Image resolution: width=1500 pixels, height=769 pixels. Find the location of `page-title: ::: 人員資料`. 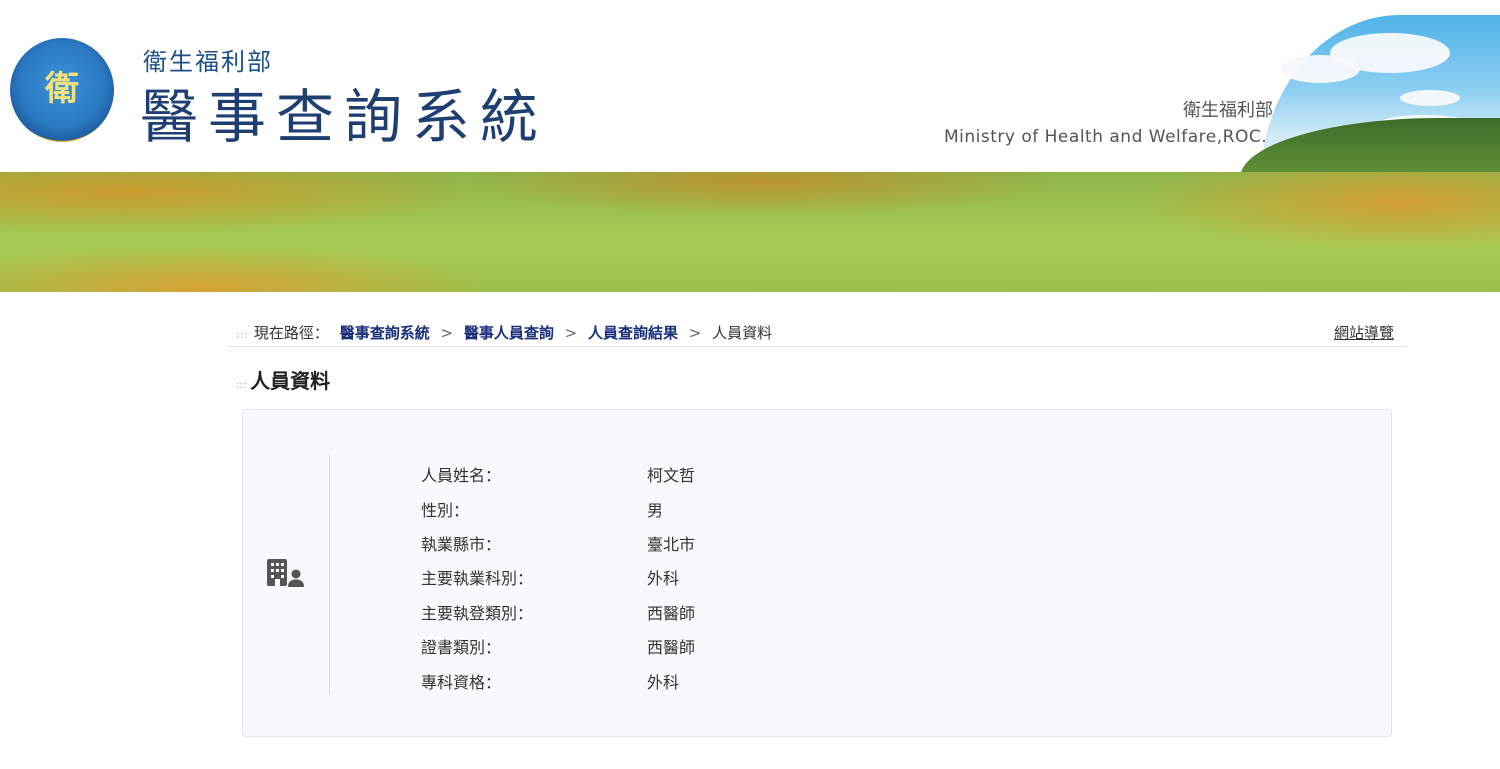

page-title: ::: 人員資料 is located at coordinates (821, 379).